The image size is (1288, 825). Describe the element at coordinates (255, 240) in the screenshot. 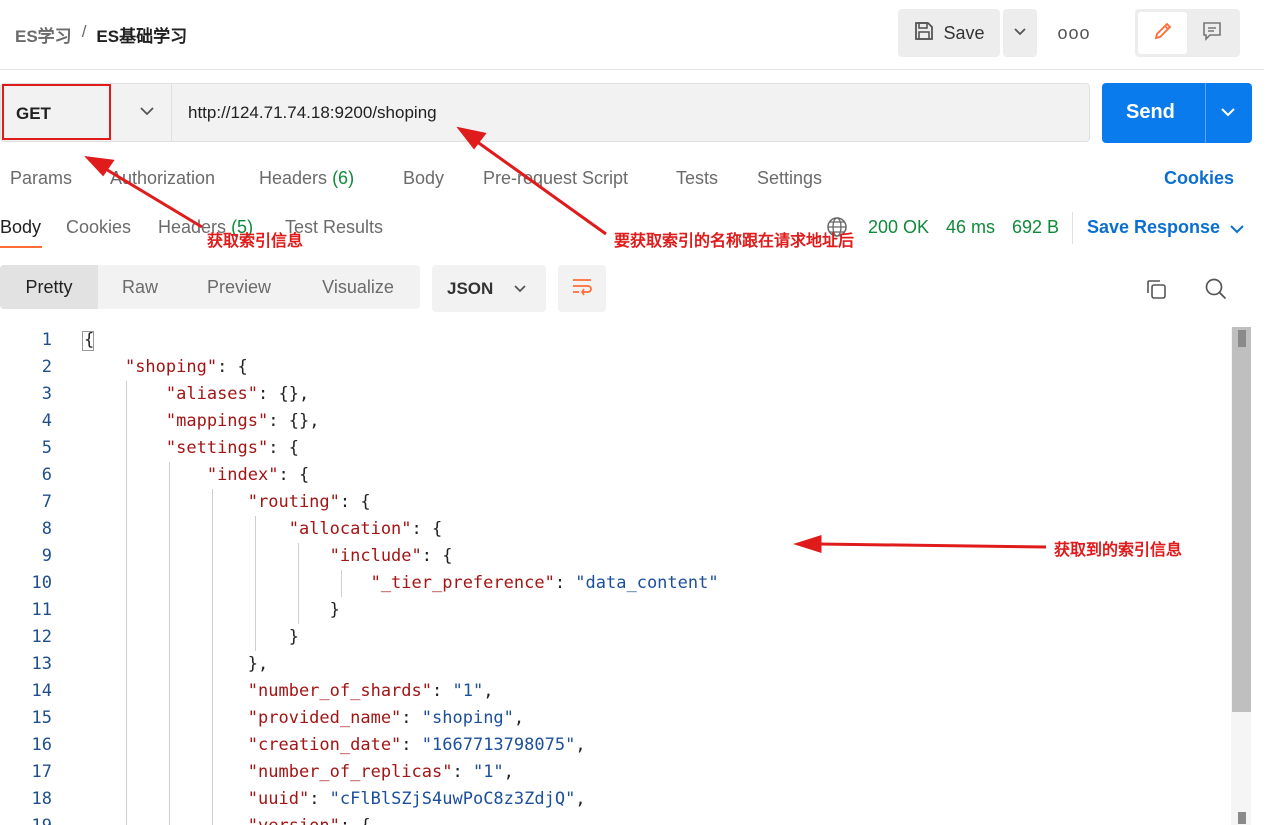

I see `annotation-get-index-info: 获取索引信息` at that location.